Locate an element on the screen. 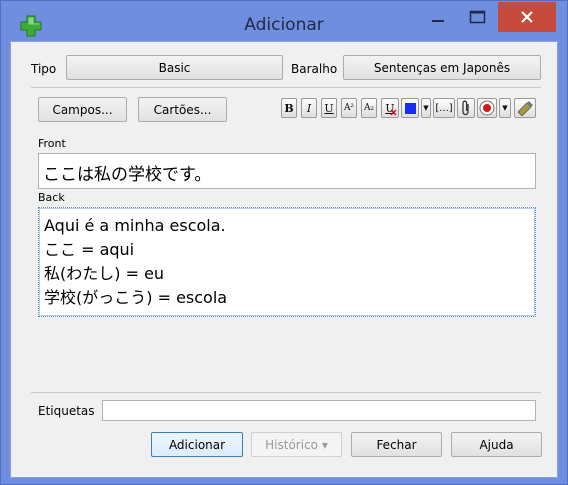 The width and height of the screenshot is (568, 485). back-line: 私(わたし) = eu is located at coordinates (104, 273).